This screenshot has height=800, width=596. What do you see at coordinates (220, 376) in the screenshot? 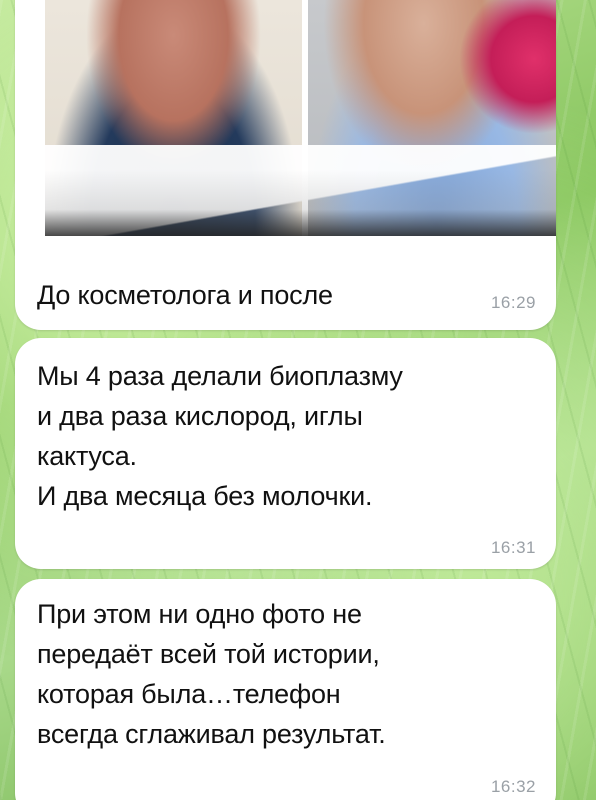
I see `message-line: Мы 4 раза делали биоплазму` at bounding box center [220, 376].